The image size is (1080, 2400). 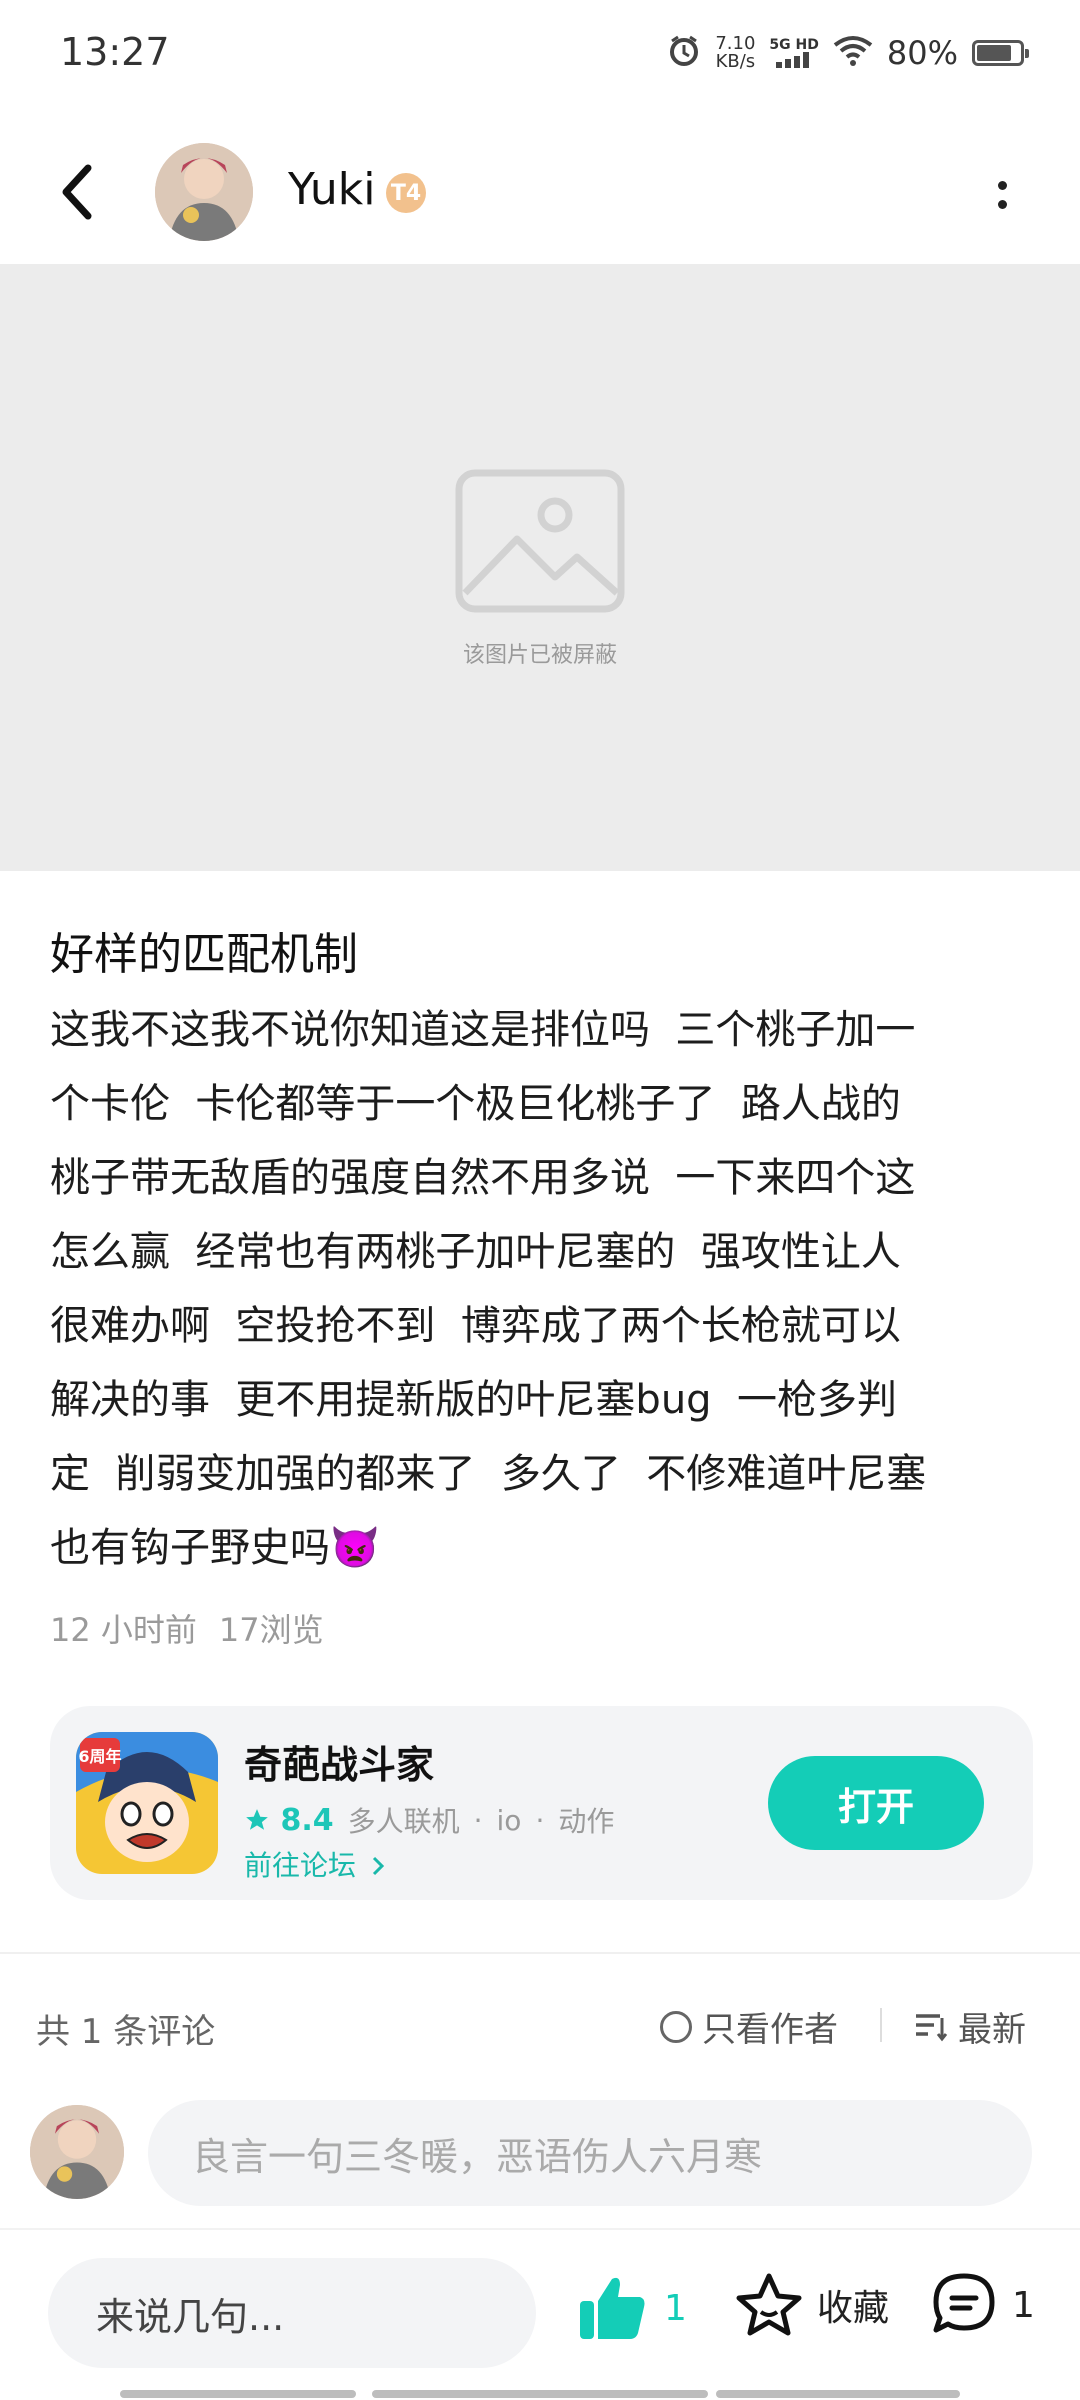 What do you see at coordinates (77, 2152) in the screenshot?
I see `user-avatar` at bounding box center [77, 2152].